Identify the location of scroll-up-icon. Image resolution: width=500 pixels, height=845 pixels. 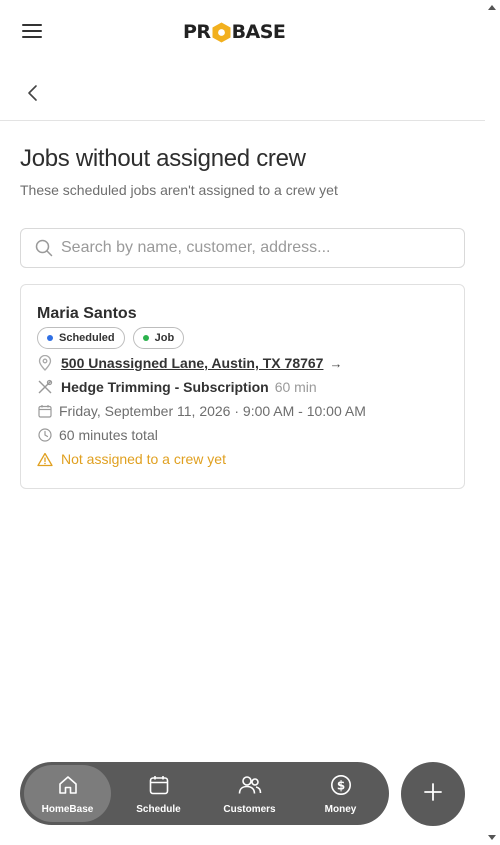
(492, 7).